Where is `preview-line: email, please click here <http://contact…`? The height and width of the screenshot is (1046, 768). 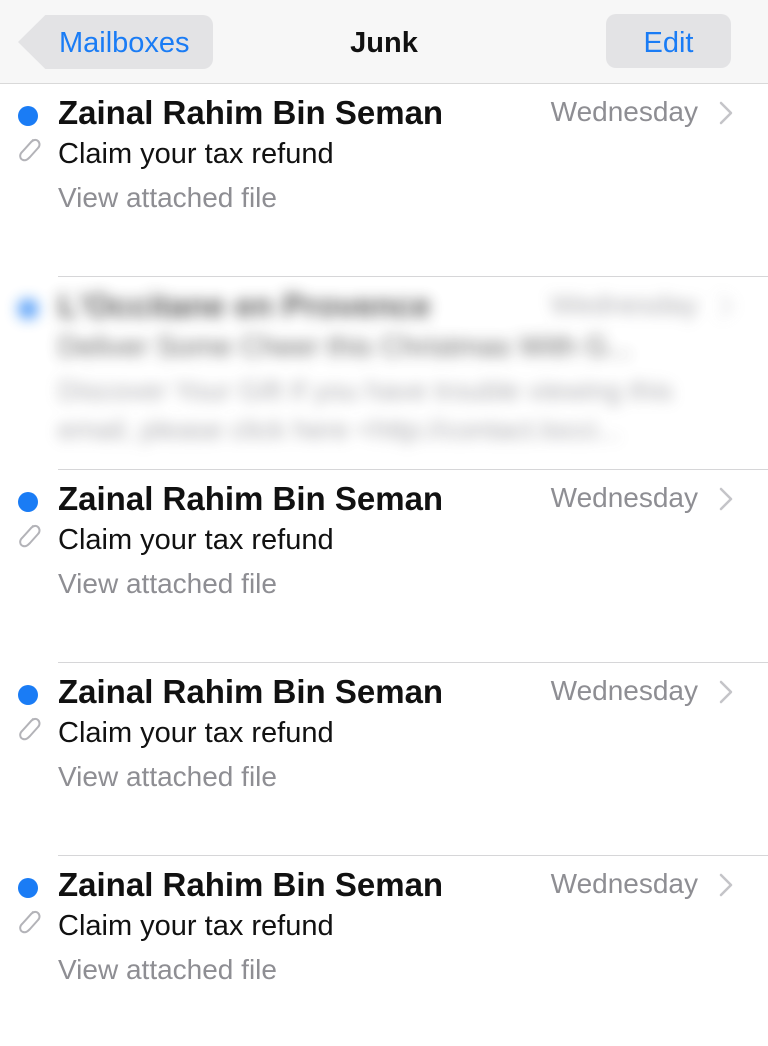 preview-line: email, please click here <http://contact… is located at coordinates (339, 429).